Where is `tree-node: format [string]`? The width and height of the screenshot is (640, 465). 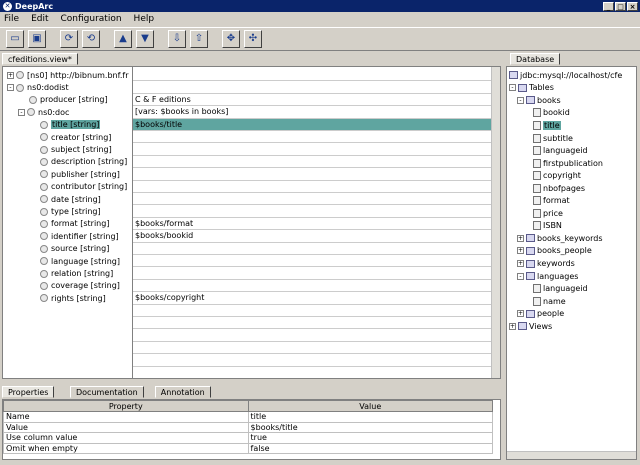 tree-node: format [string] is located at coordinates (56, 224).